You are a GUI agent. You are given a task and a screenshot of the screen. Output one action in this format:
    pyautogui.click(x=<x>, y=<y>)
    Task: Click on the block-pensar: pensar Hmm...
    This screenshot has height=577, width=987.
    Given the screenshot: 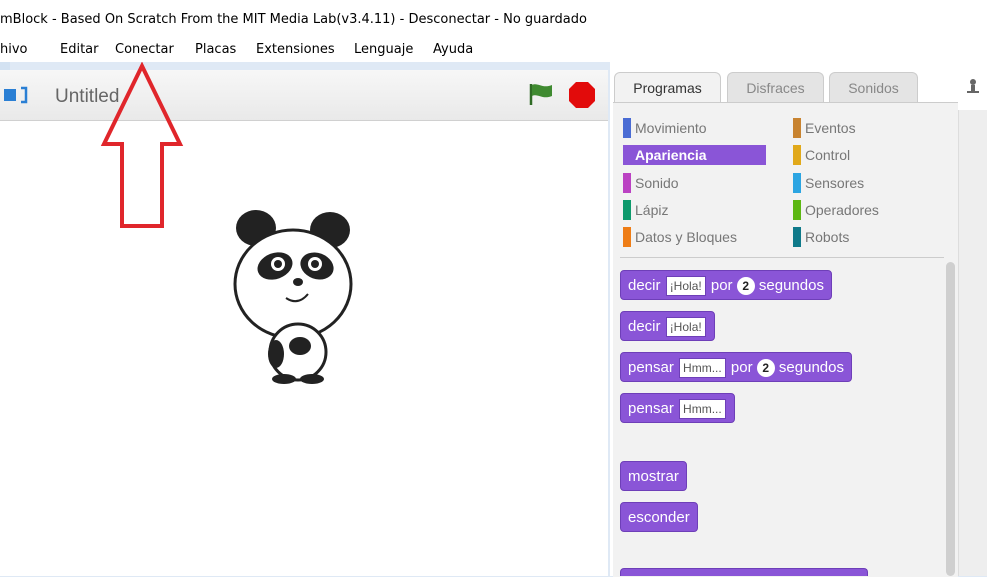 What is the action you would take?
    pyautogui.click(x=677, y=408)
    